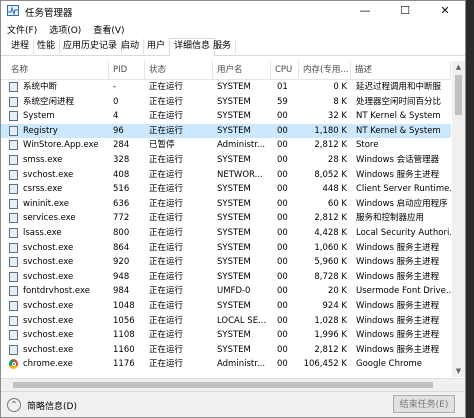 This screenshot has width=474, height=418. Describe the element at coordinates (108, 28) in the screenshot. I see `menu-view: 查看(V)` at that location.